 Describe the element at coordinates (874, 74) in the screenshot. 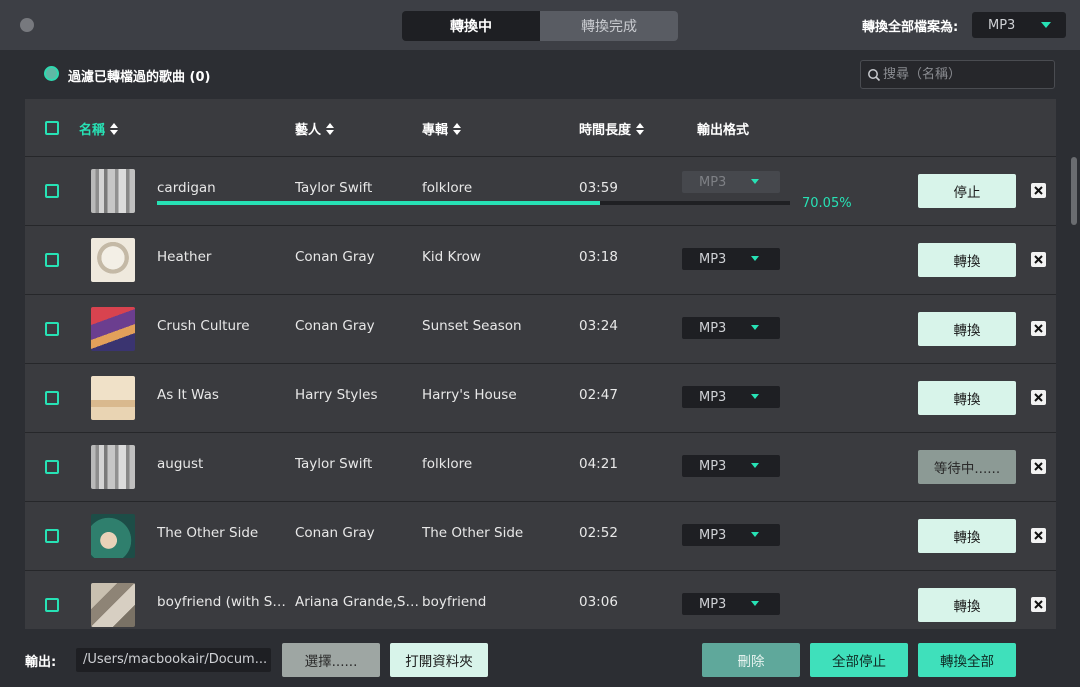

I see `search-icon` at that location.